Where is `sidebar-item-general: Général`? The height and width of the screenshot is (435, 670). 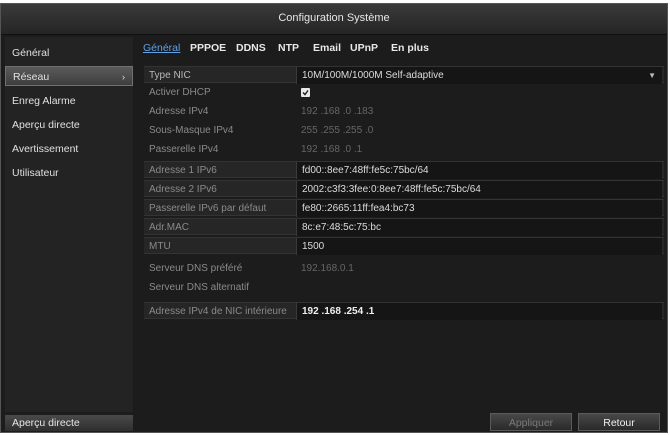
sidebar-item-general: Général is located at coordinates (69, 53).